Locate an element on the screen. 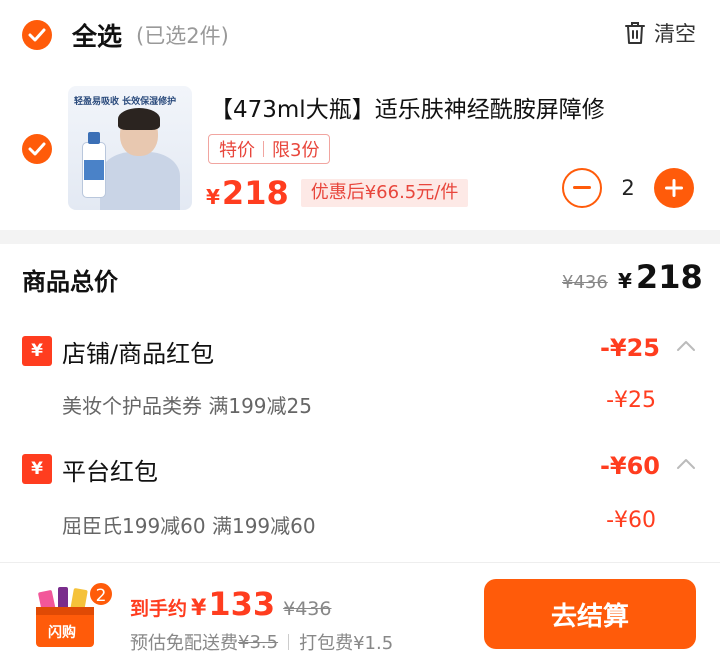 Image resolution: width=720 pixels, height=662 pixels. clear-label: 清空 is located at coordinates (675, 34).